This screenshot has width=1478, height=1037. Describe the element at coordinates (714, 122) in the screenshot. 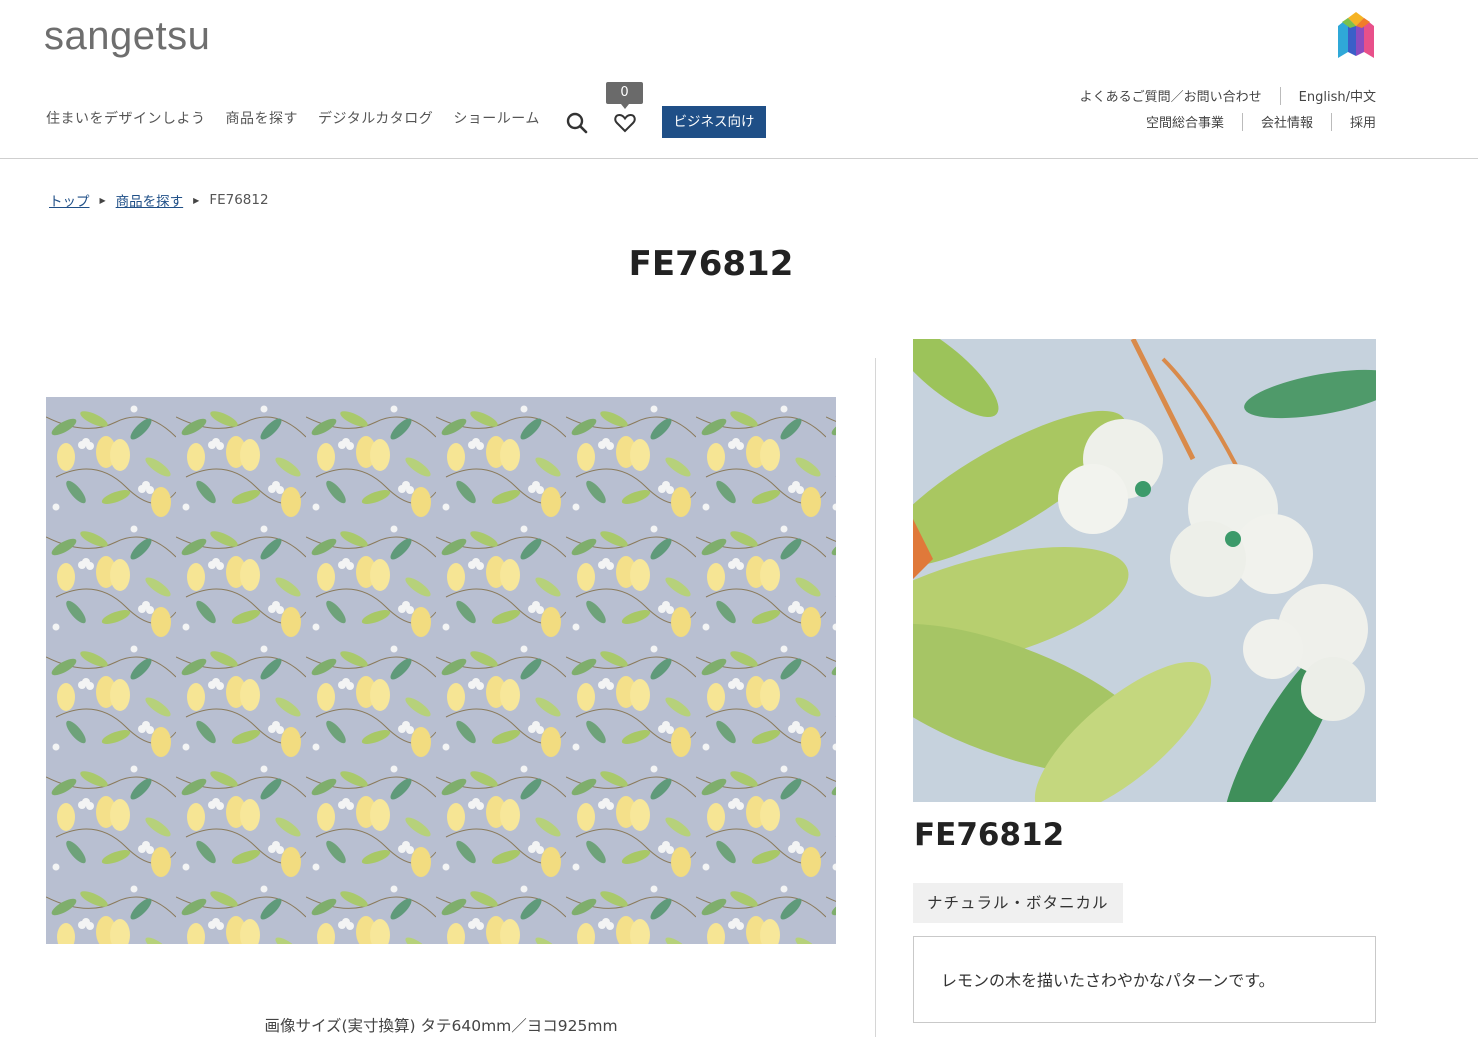

I see `business-button: ビジネス向け` at that location.